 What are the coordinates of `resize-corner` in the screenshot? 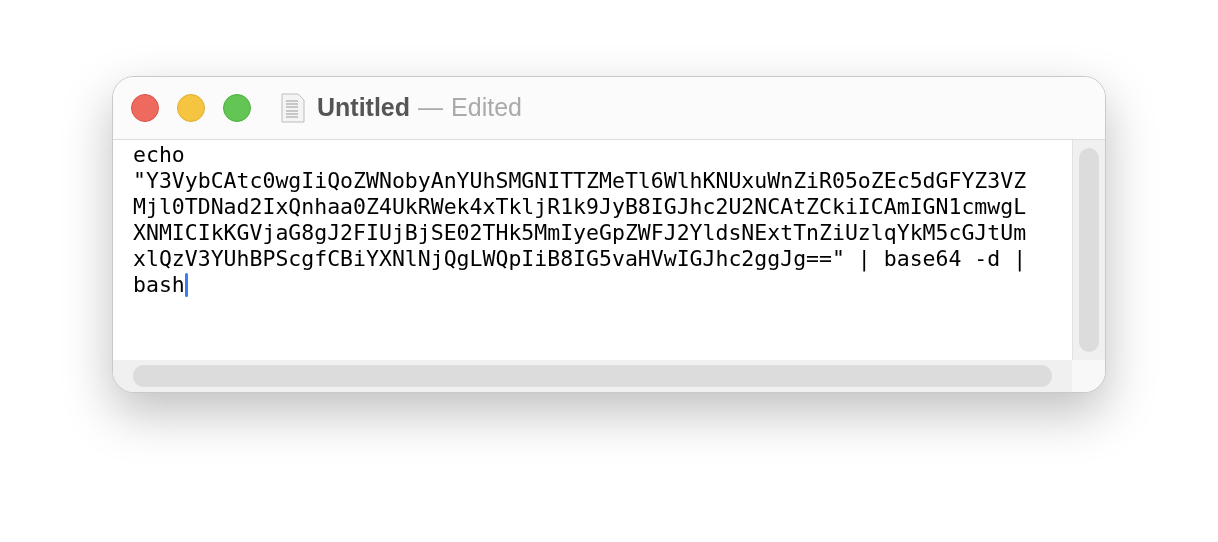 It's located at (1088, 376).